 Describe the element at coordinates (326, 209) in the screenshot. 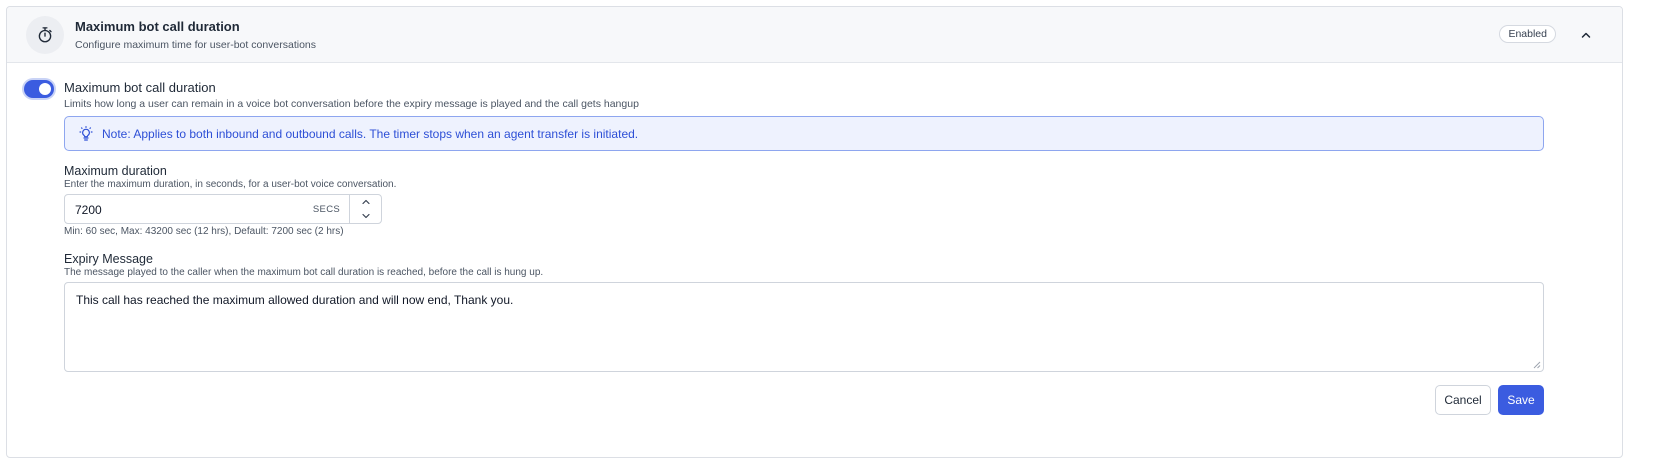

I see `unit-label: SECS` at that location.